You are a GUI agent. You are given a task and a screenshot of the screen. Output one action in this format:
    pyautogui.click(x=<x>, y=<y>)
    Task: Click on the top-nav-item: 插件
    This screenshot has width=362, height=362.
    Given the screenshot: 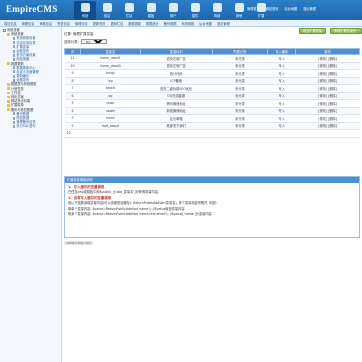 What is the action you would take?
    pyautogui.click(x=195, y=10)
    